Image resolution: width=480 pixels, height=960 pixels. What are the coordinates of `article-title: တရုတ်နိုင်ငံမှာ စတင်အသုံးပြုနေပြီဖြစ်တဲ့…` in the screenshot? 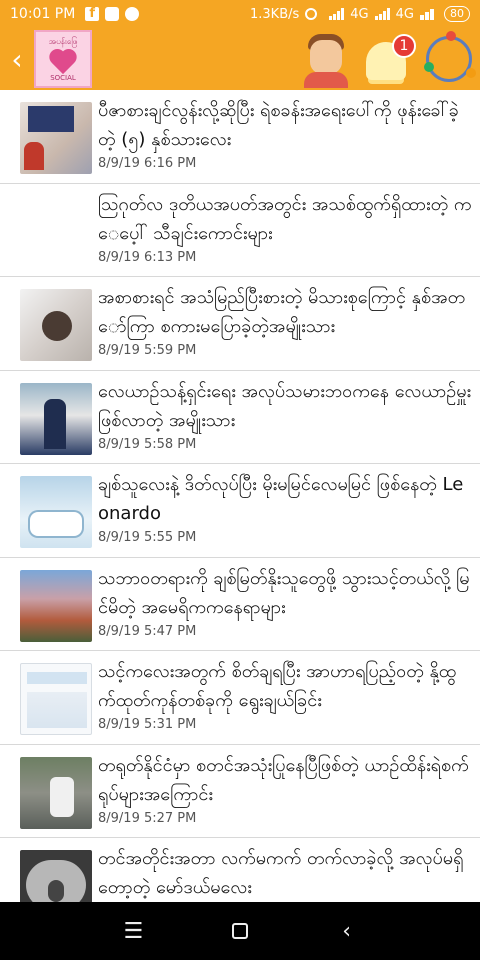 It's located at (283, 779).